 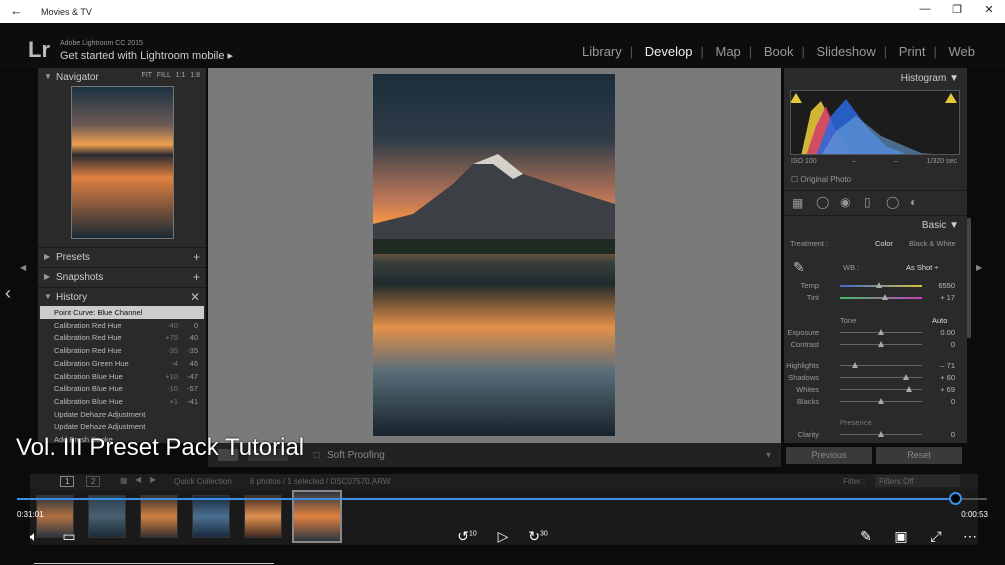 I want to click on view-2-button: 2, so click(x=93, y=481).